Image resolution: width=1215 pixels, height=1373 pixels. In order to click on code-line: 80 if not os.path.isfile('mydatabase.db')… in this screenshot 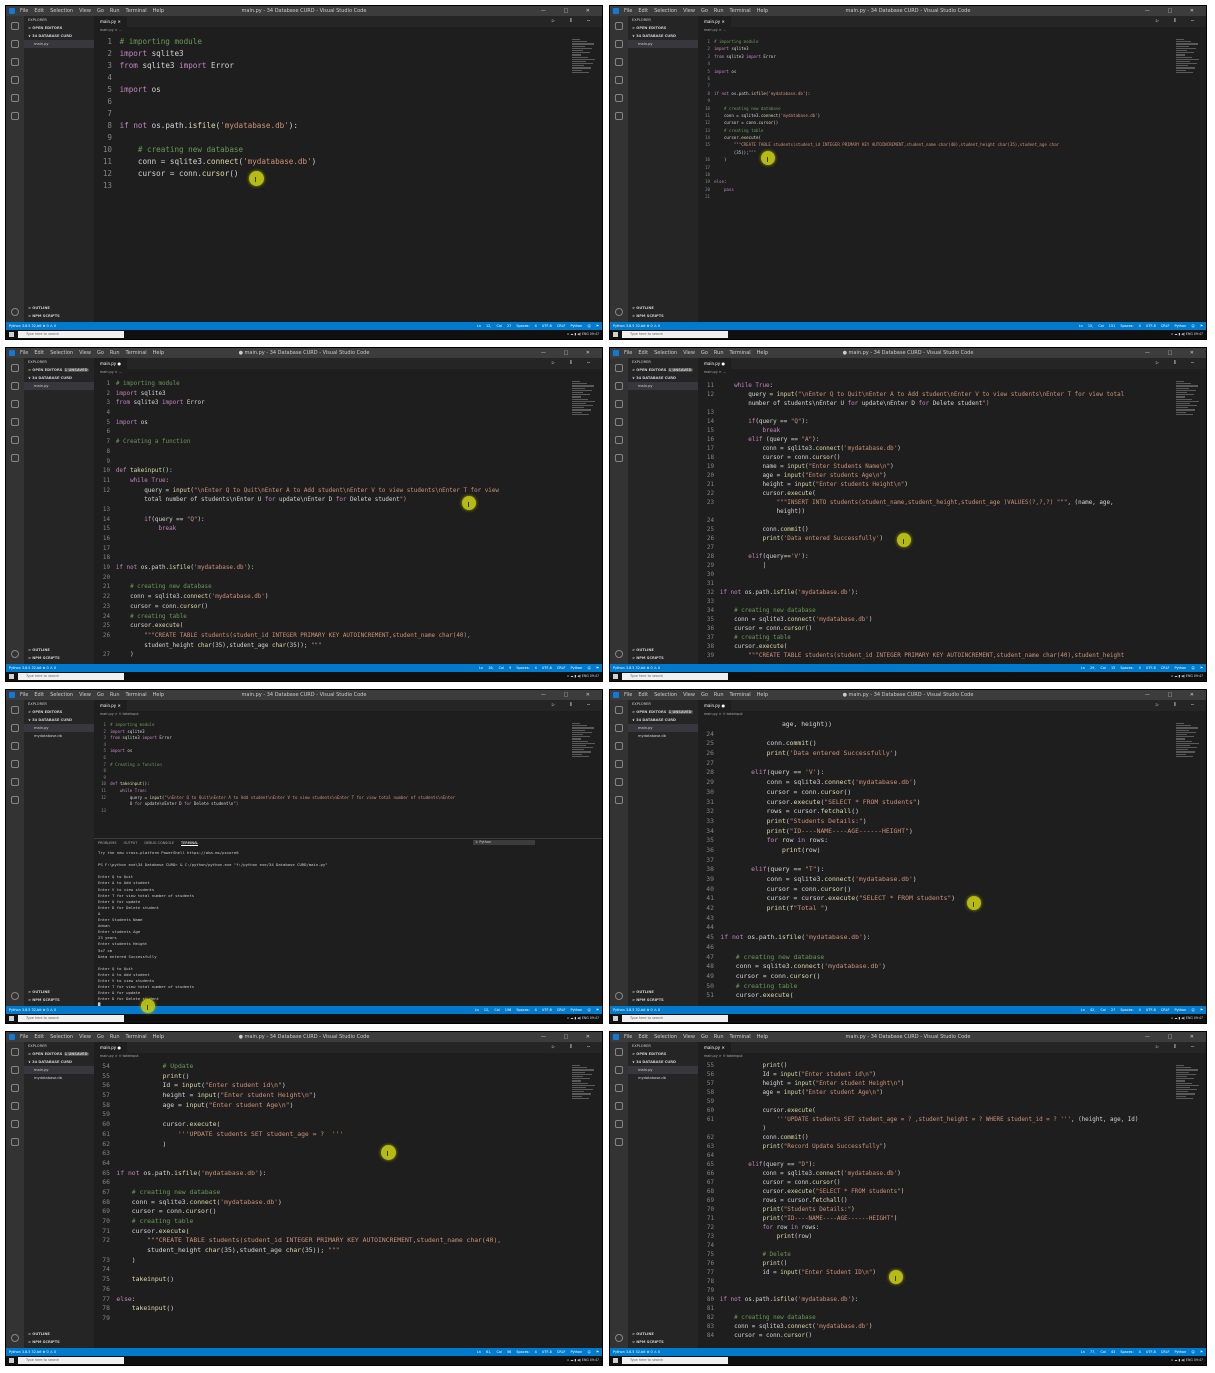, I will do `click(952, 1300)`.